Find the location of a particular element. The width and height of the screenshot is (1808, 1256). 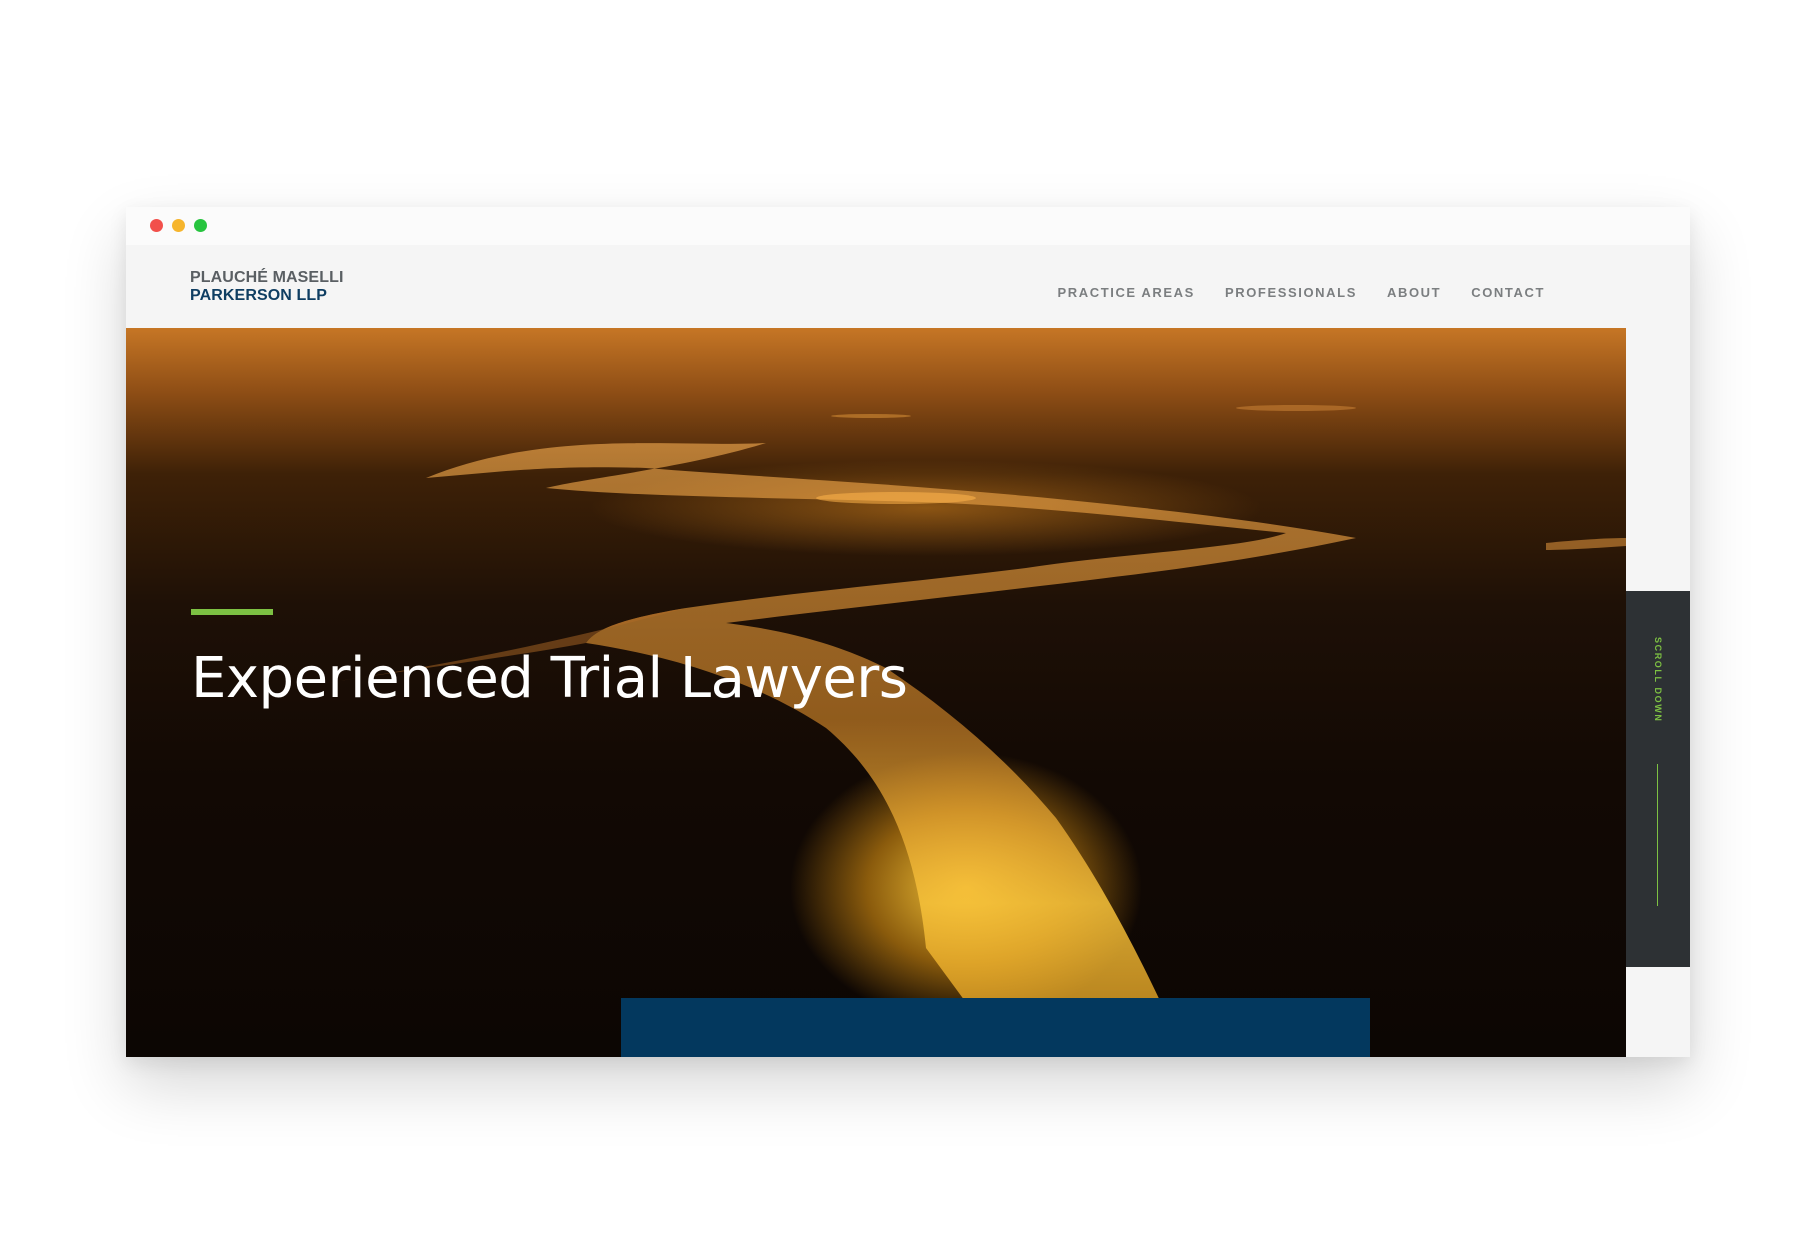

hero-accent-bar is located at coordinates (232, 612).